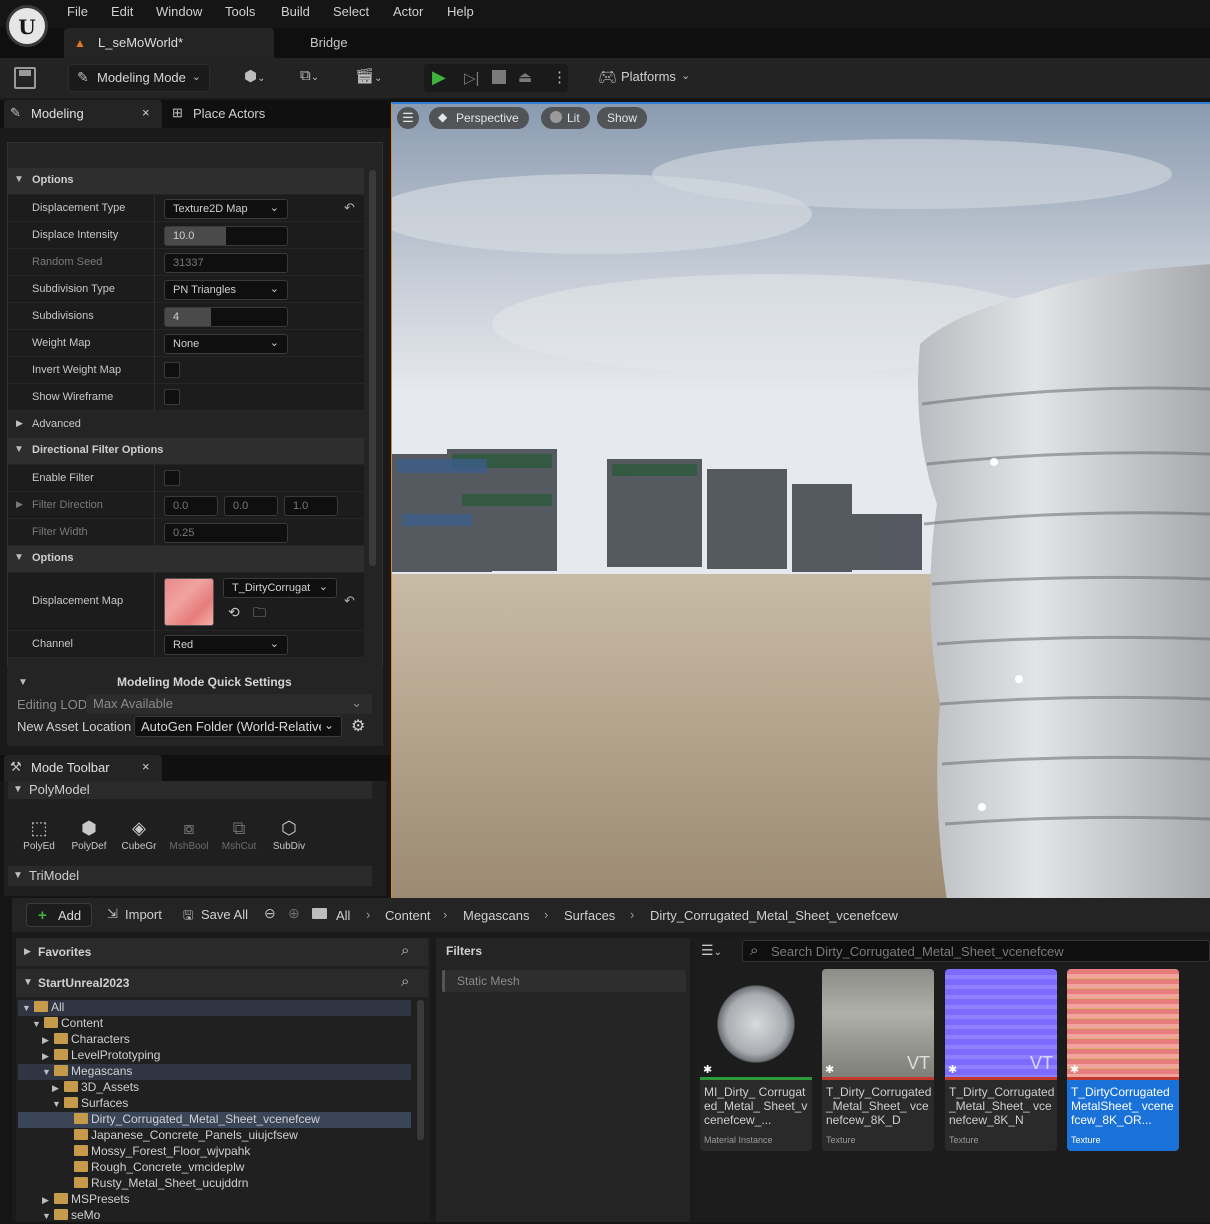 This screenshot has width=1210, height=1224. What do you see at coordinates (189, 835) in the screenshot?
I see `tool-mshbool: ⧇ MshBool` at bounding box center [189, 835].